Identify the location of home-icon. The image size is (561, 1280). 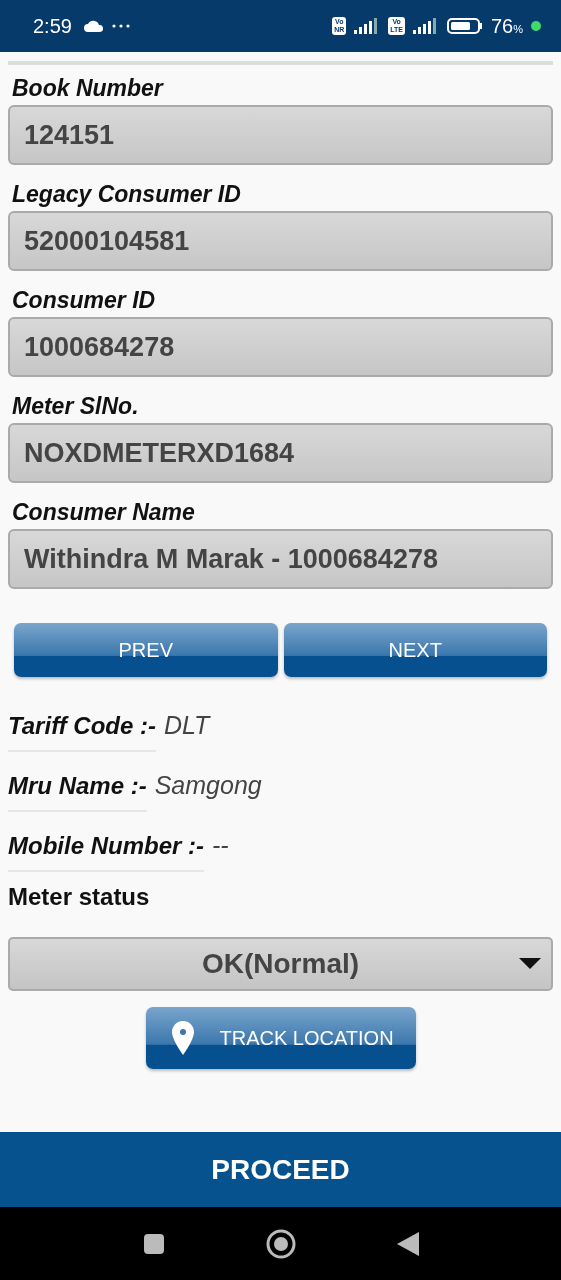
(280, 1243).